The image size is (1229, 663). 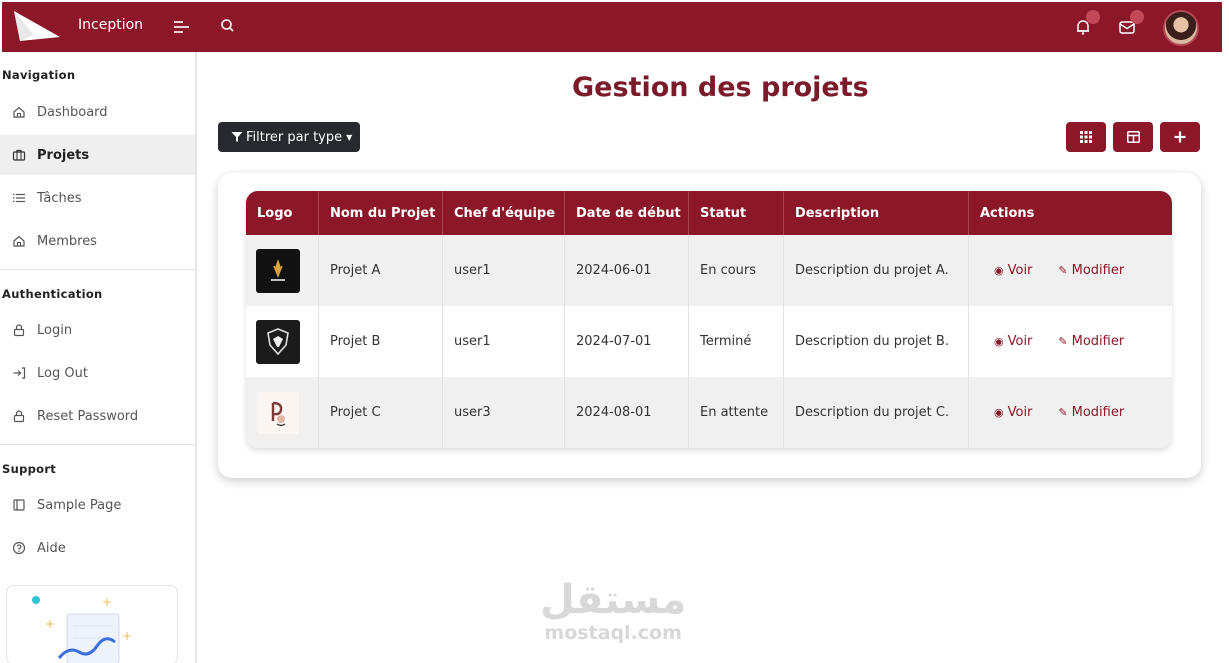 What do you see at coordinates (627, 213) in the screenshot?
I see `column-header-date: Date de début` at bounding box center [627, 213].